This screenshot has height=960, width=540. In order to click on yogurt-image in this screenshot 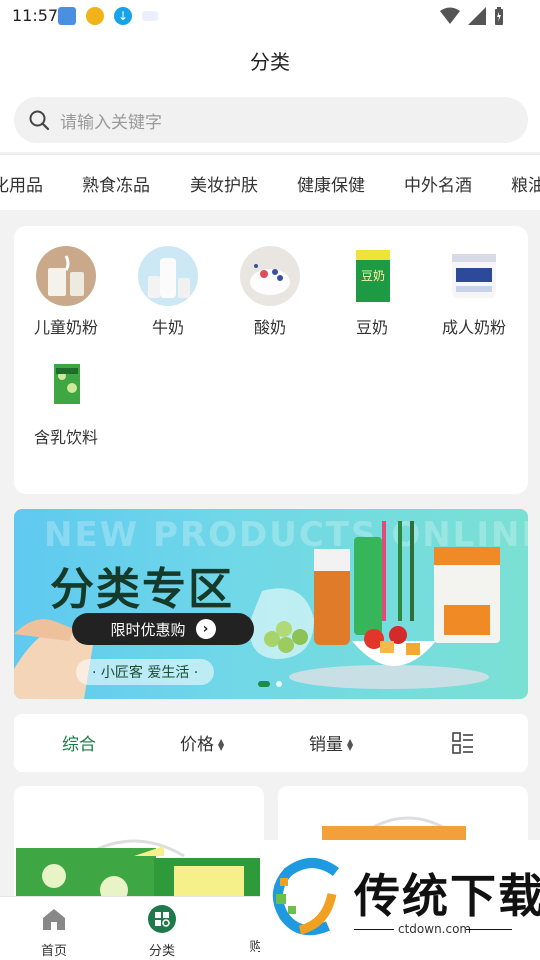, I will do `click(270, 276)`.